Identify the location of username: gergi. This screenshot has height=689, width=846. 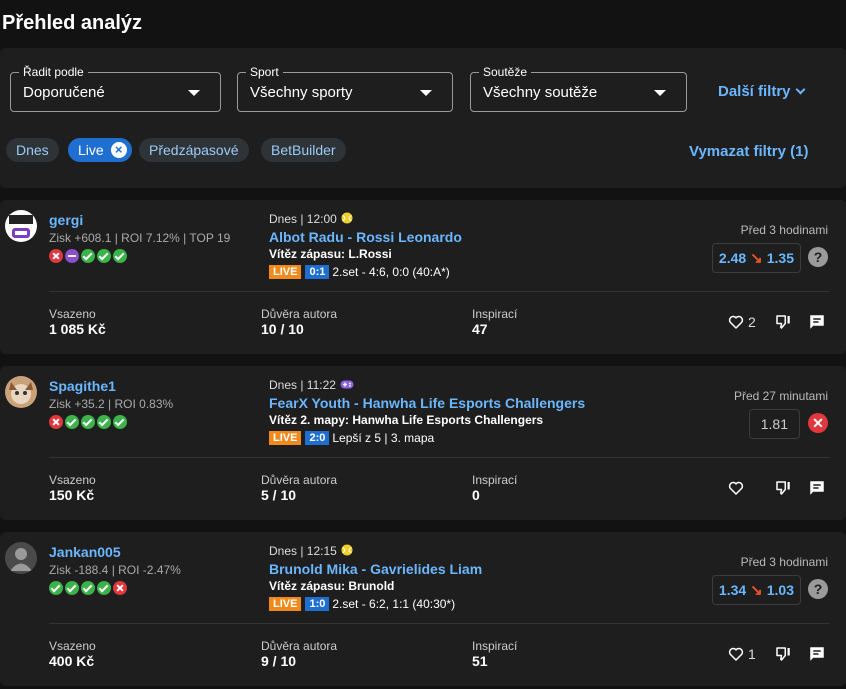
(66, 220).